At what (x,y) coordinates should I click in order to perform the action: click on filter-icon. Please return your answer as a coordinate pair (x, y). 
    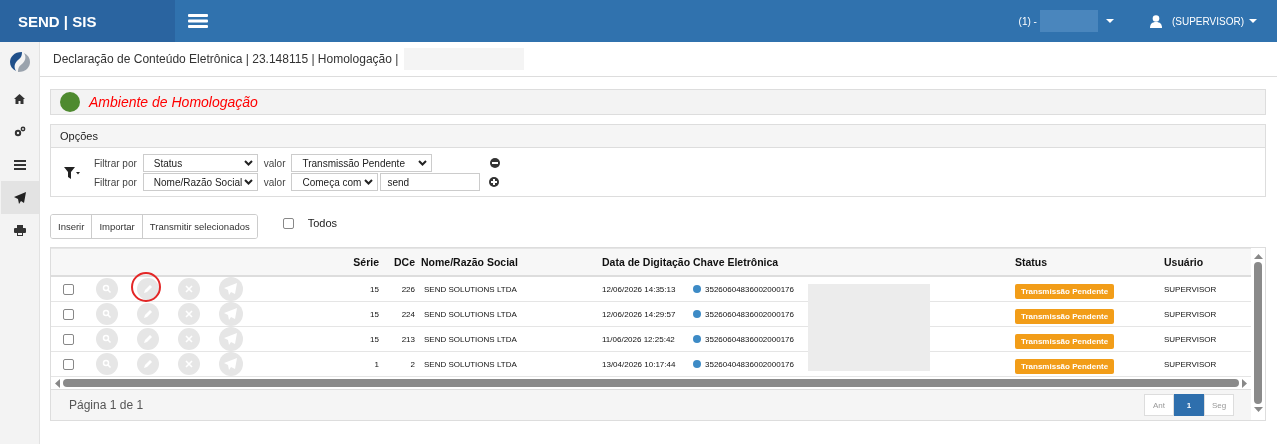
    Looking at the image, I should click on (72, 172).